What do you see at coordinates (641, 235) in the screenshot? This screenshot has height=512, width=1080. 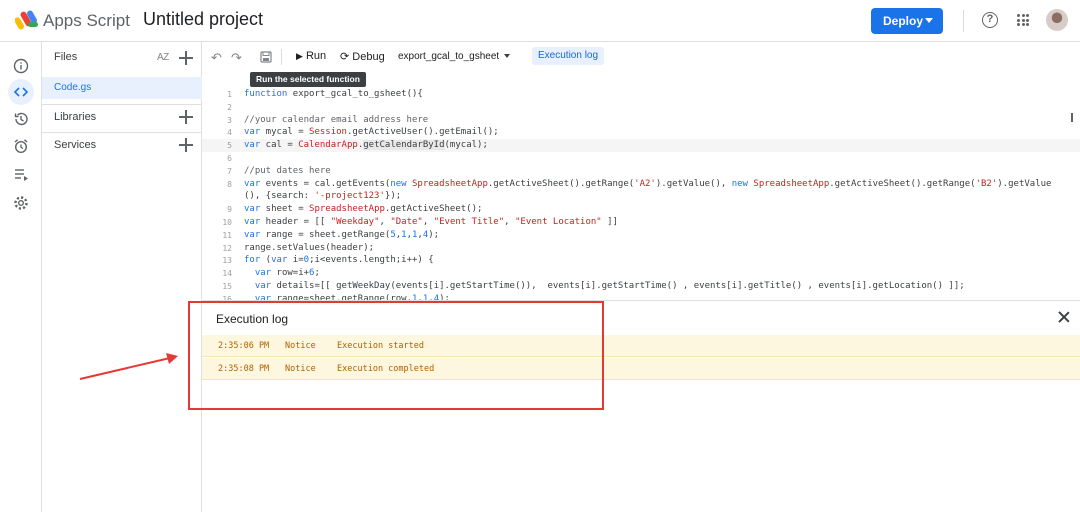 I see `code-line: 11 var range = sheet.getRange(5,1,1,4);` at bounding box center [641, 235].